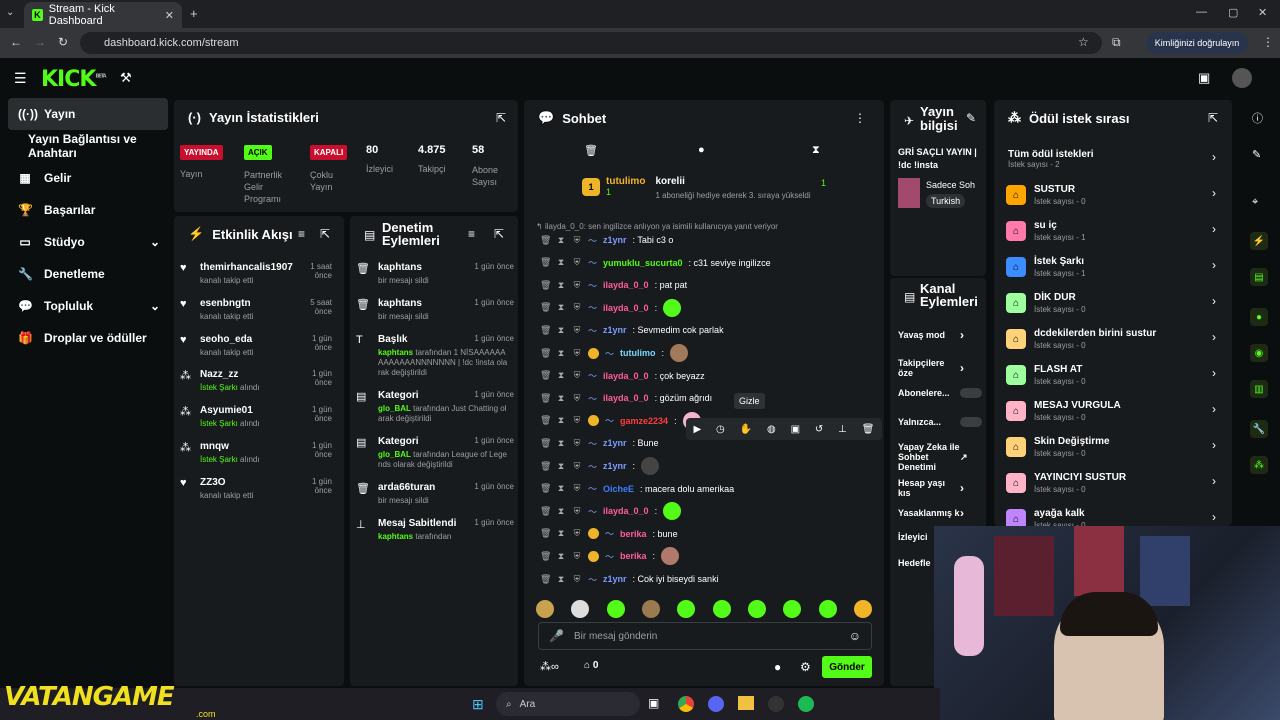  I want to click on discord-icon, so click(716, 704).